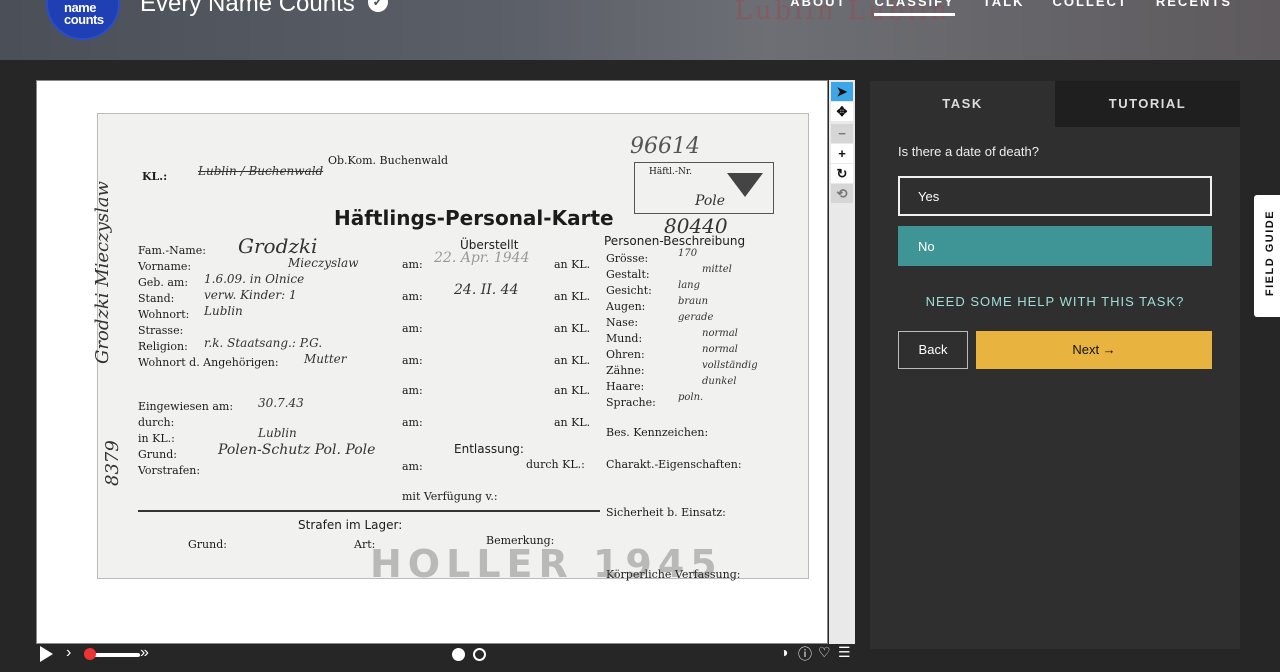 The height and width of the screenshot is (672, 1280). Describe the element at coordinates (412, 296) in the screenshot. I see `ueb-am-2: am:` at that location.